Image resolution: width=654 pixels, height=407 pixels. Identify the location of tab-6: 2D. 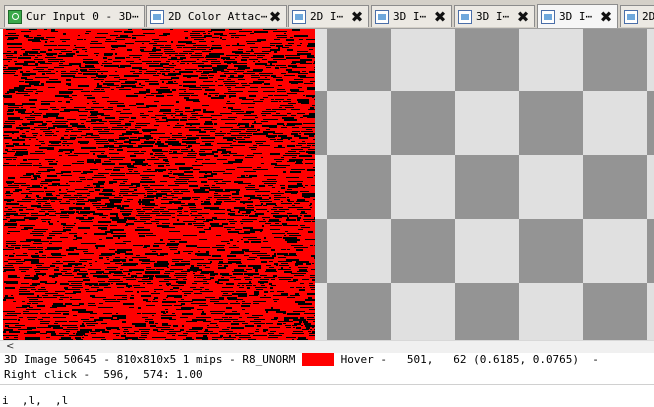
(637, 16).